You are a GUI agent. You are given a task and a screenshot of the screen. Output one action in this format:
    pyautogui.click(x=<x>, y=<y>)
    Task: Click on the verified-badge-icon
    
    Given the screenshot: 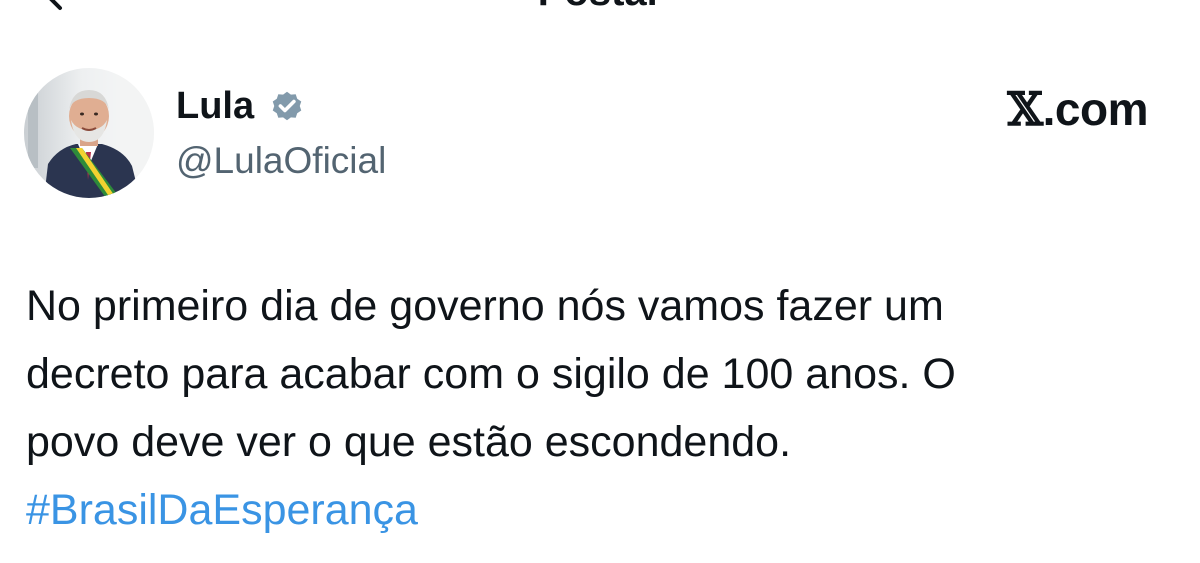 What is the action you would take?
    pyautogui.click(x=287, y=106)
    